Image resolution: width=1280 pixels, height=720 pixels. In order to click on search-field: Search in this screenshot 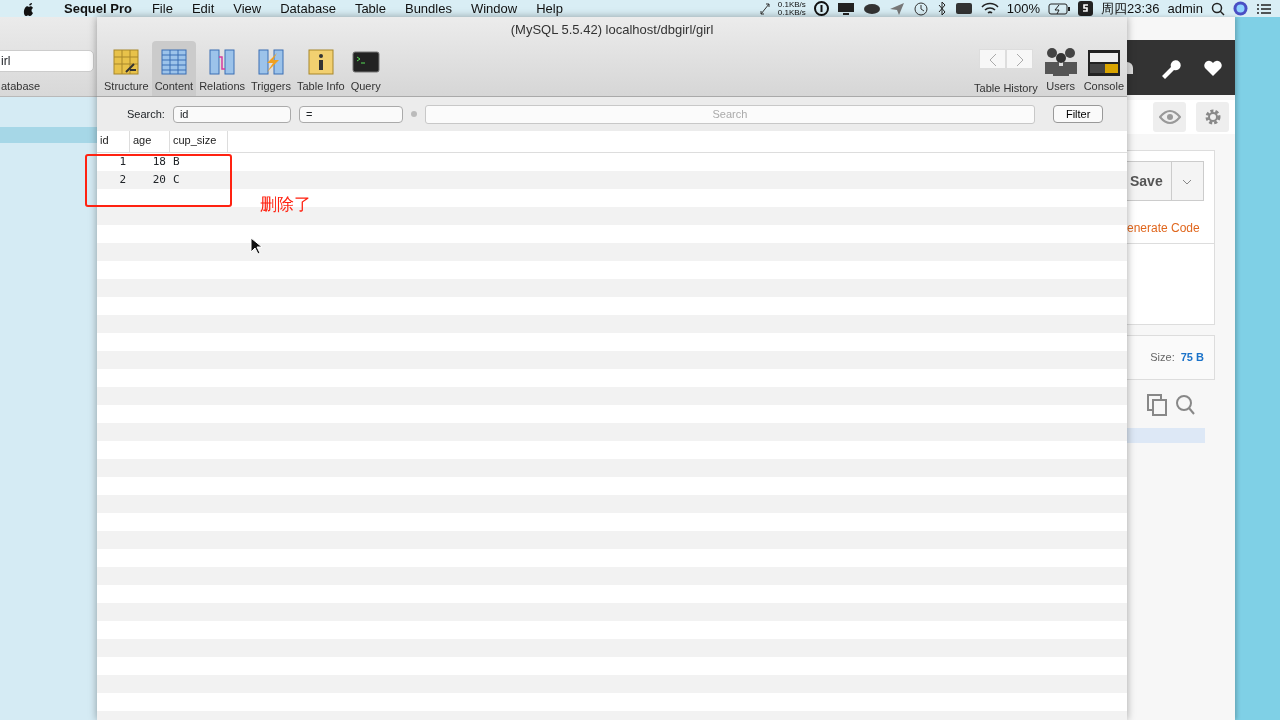, I will do `click(729, 114)`.